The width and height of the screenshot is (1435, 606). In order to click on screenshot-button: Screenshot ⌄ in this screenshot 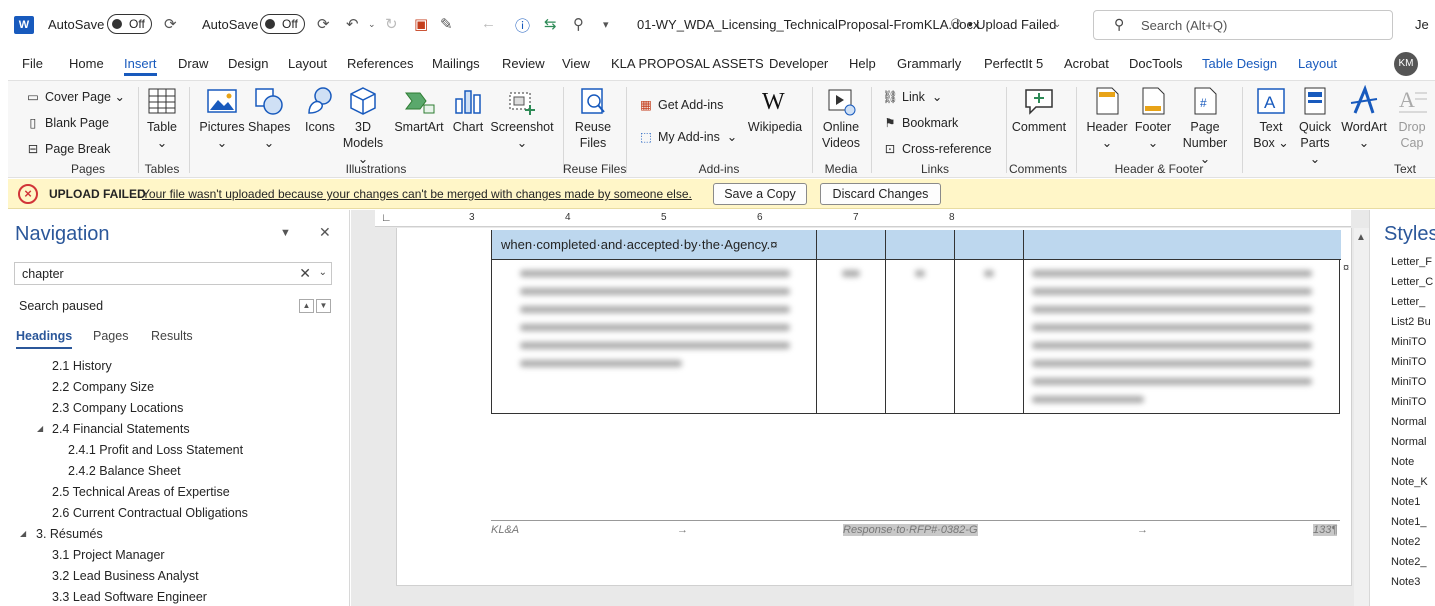, I will do `click(522, 118)`.